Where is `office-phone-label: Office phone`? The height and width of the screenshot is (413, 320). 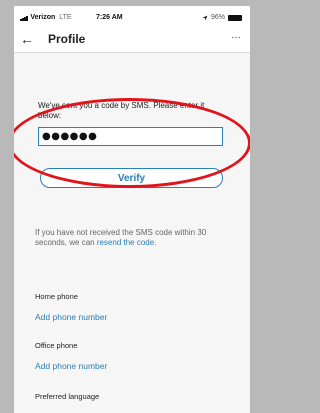 office-phone-label: Office phone is located at coordinates (56, 345).